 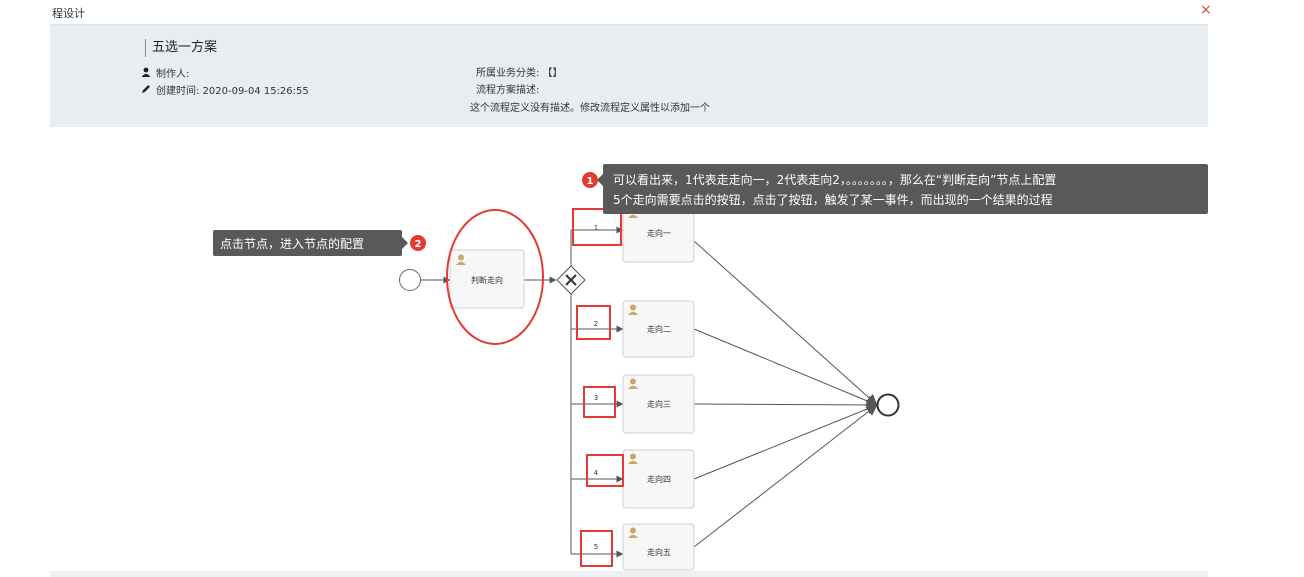 I want to click on start-event, so click(x=410, y=280).